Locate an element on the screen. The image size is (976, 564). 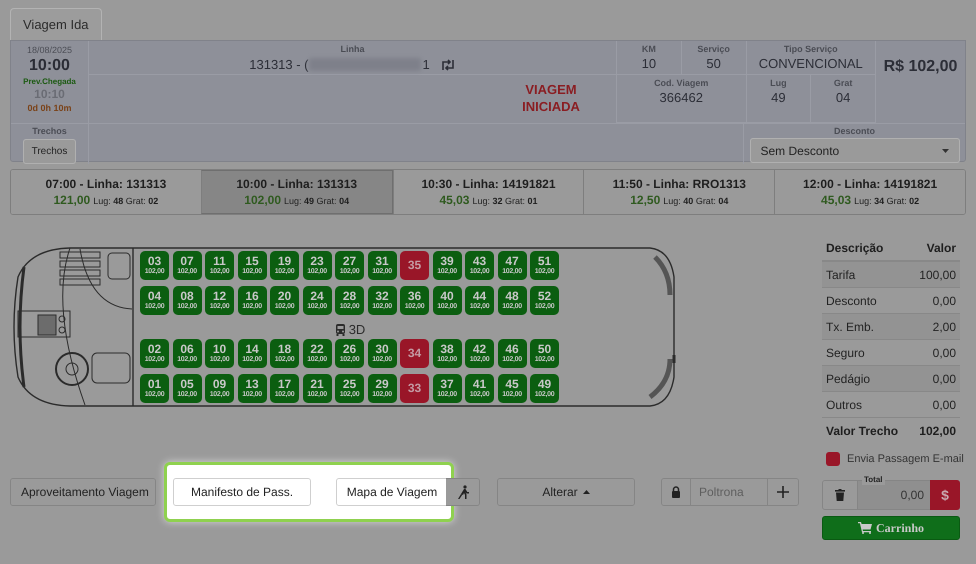
seat: 35 is located at coordinates (414, 265).